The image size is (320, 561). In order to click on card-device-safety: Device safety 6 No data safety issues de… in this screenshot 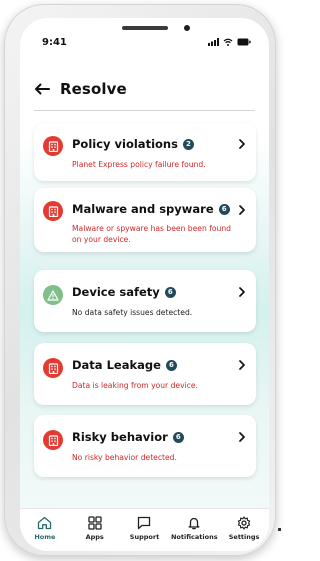, I will do `click(145, 301)`.